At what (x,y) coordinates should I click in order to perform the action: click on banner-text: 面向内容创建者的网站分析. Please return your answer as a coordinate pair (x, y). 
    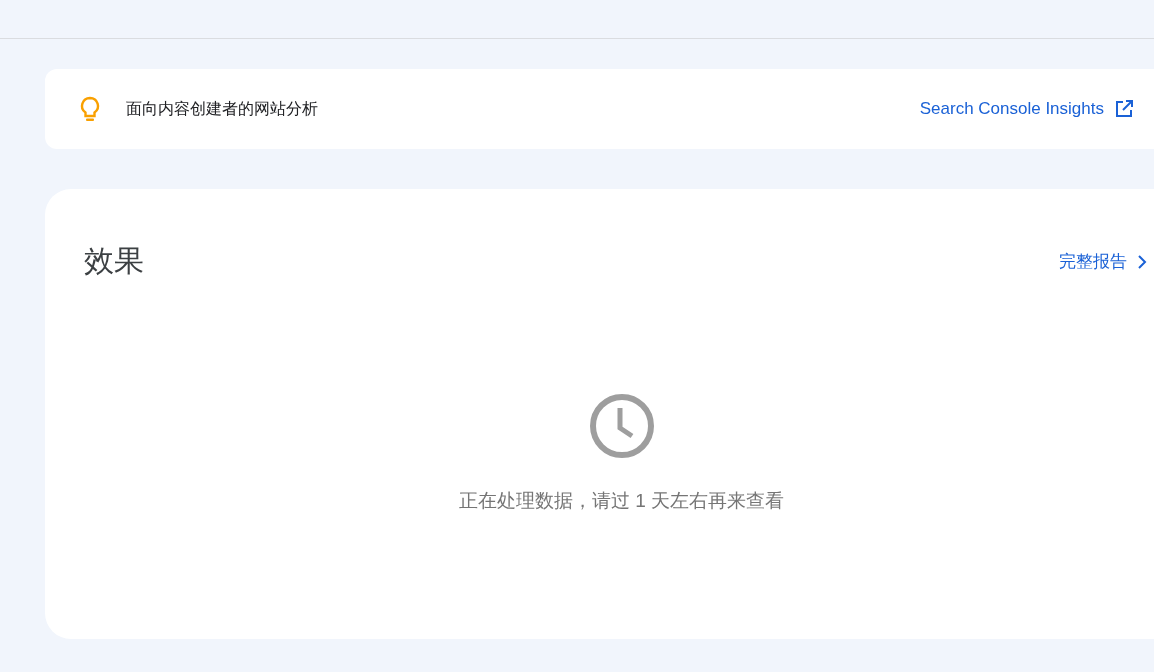
    Looking at the image, I should click on (222, 108).